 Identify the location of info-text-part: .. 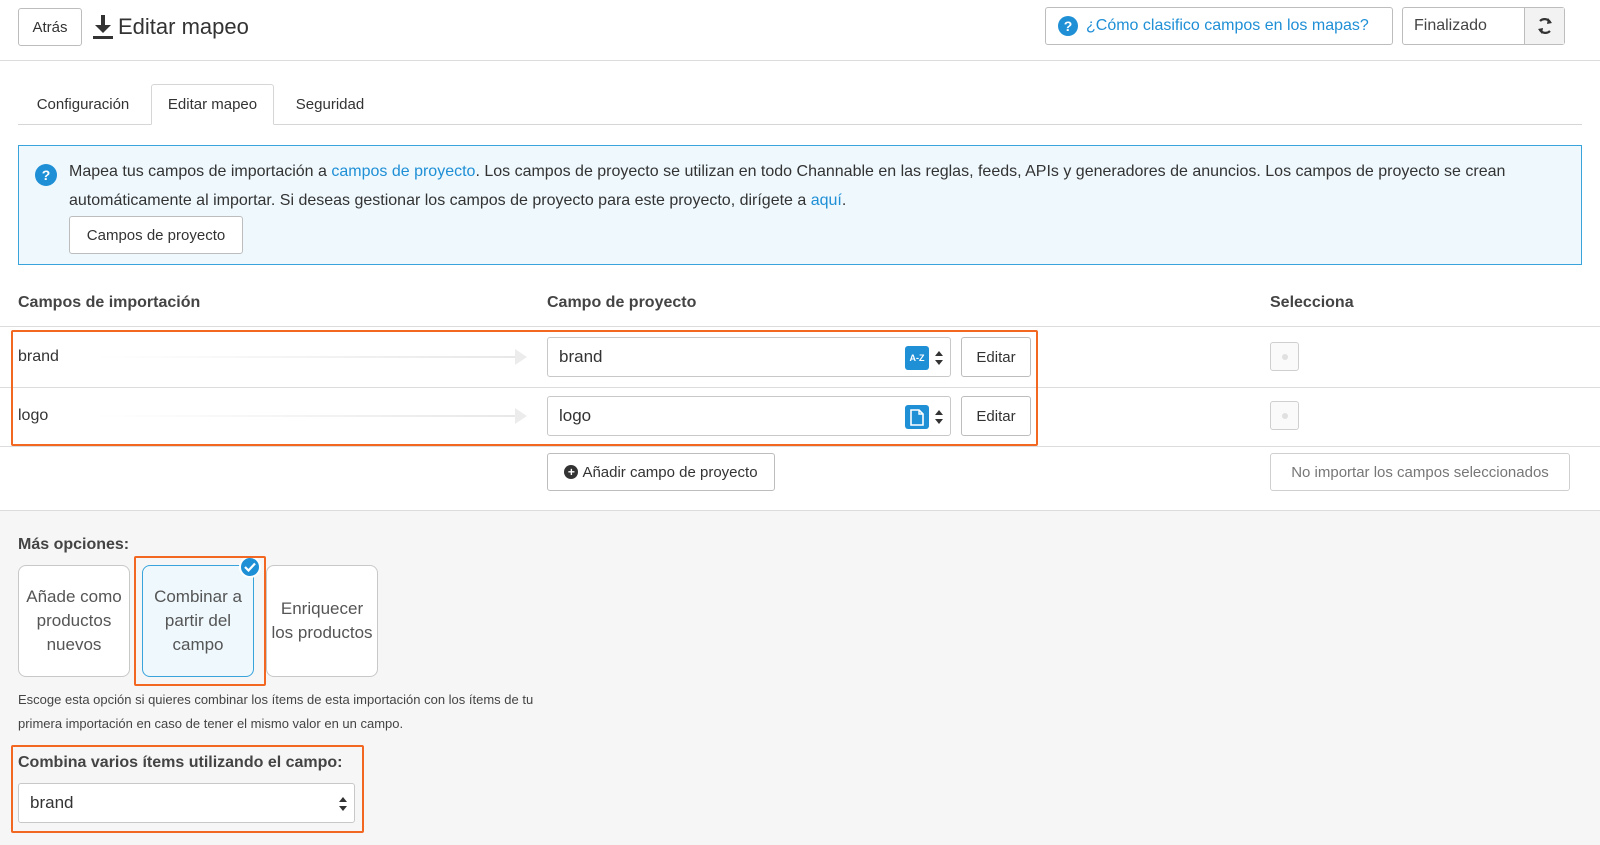
(844, 200).